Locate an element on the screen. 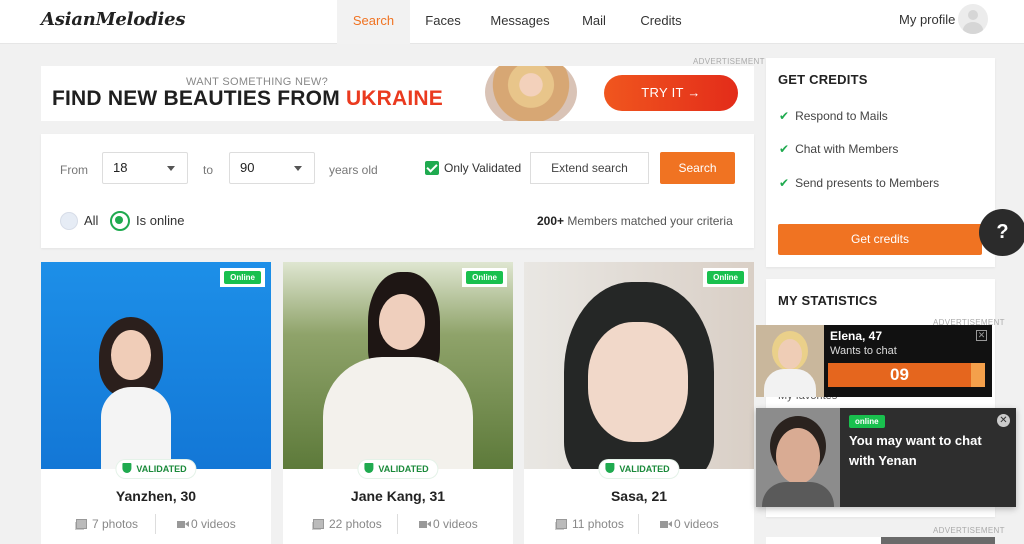  banner-headline-highlight: UKRAINE is located at coordinates (394, 98).